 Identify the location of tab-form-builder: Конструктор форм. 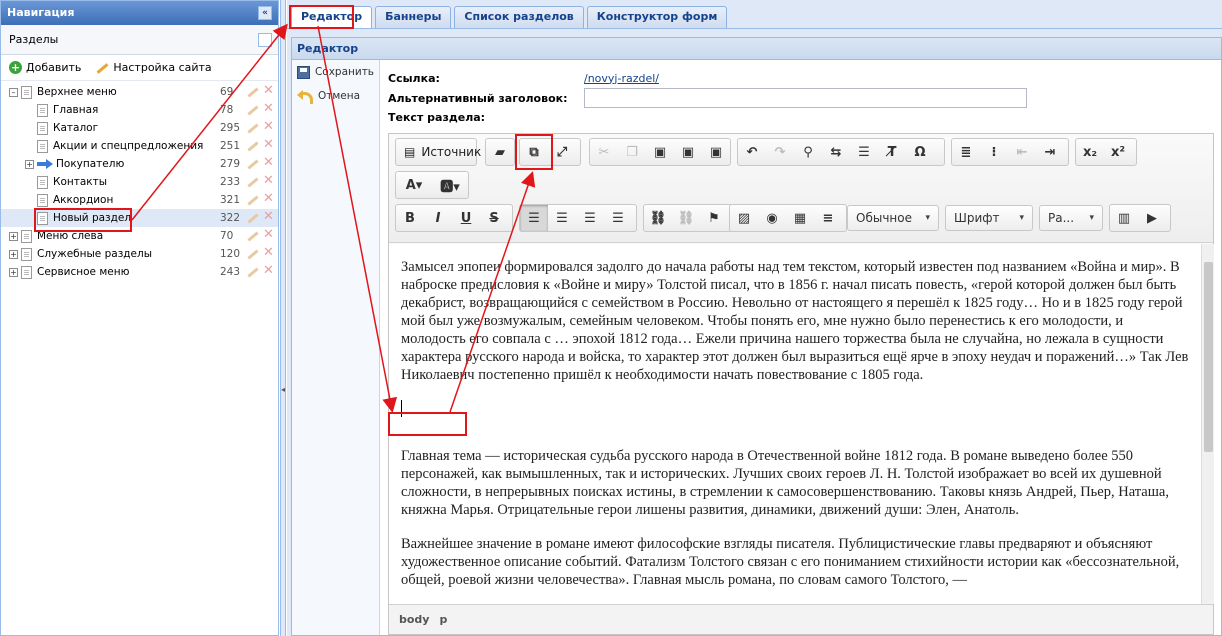
(657, 17).